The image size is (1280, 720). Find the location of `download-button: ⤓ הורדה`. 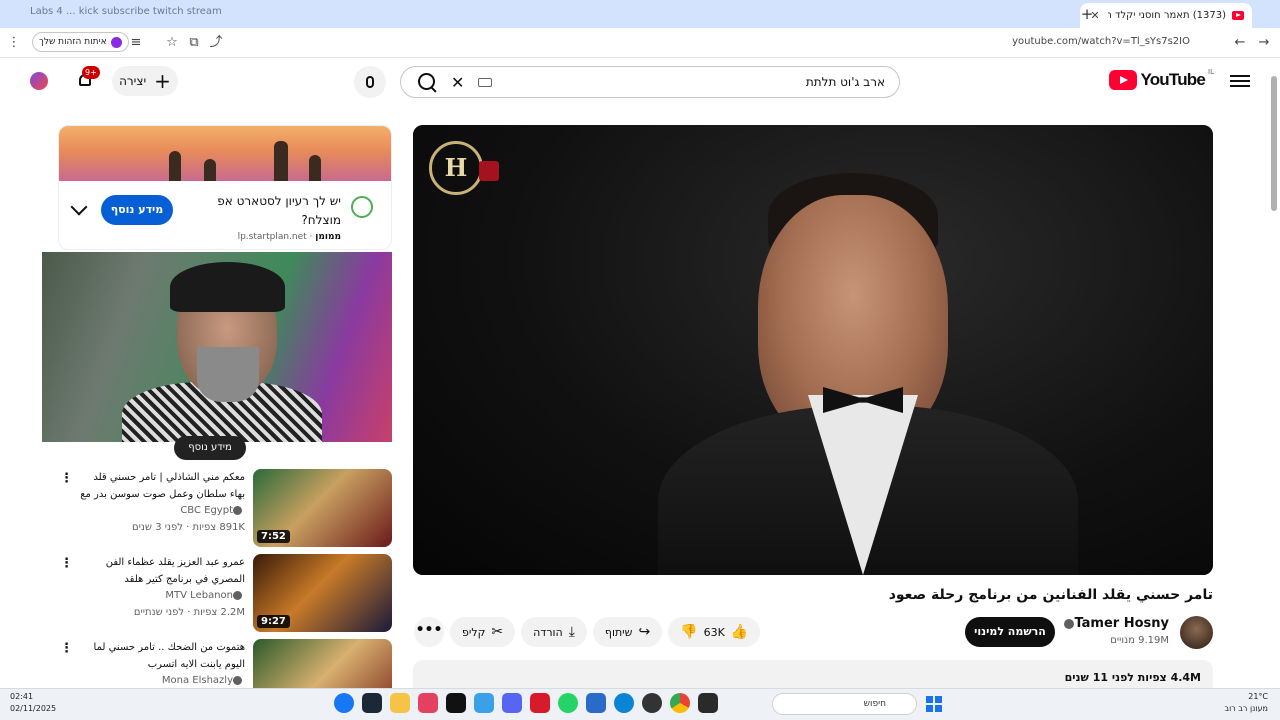

download-button: ⤓ הורדה is located at coordinates (554, 632).